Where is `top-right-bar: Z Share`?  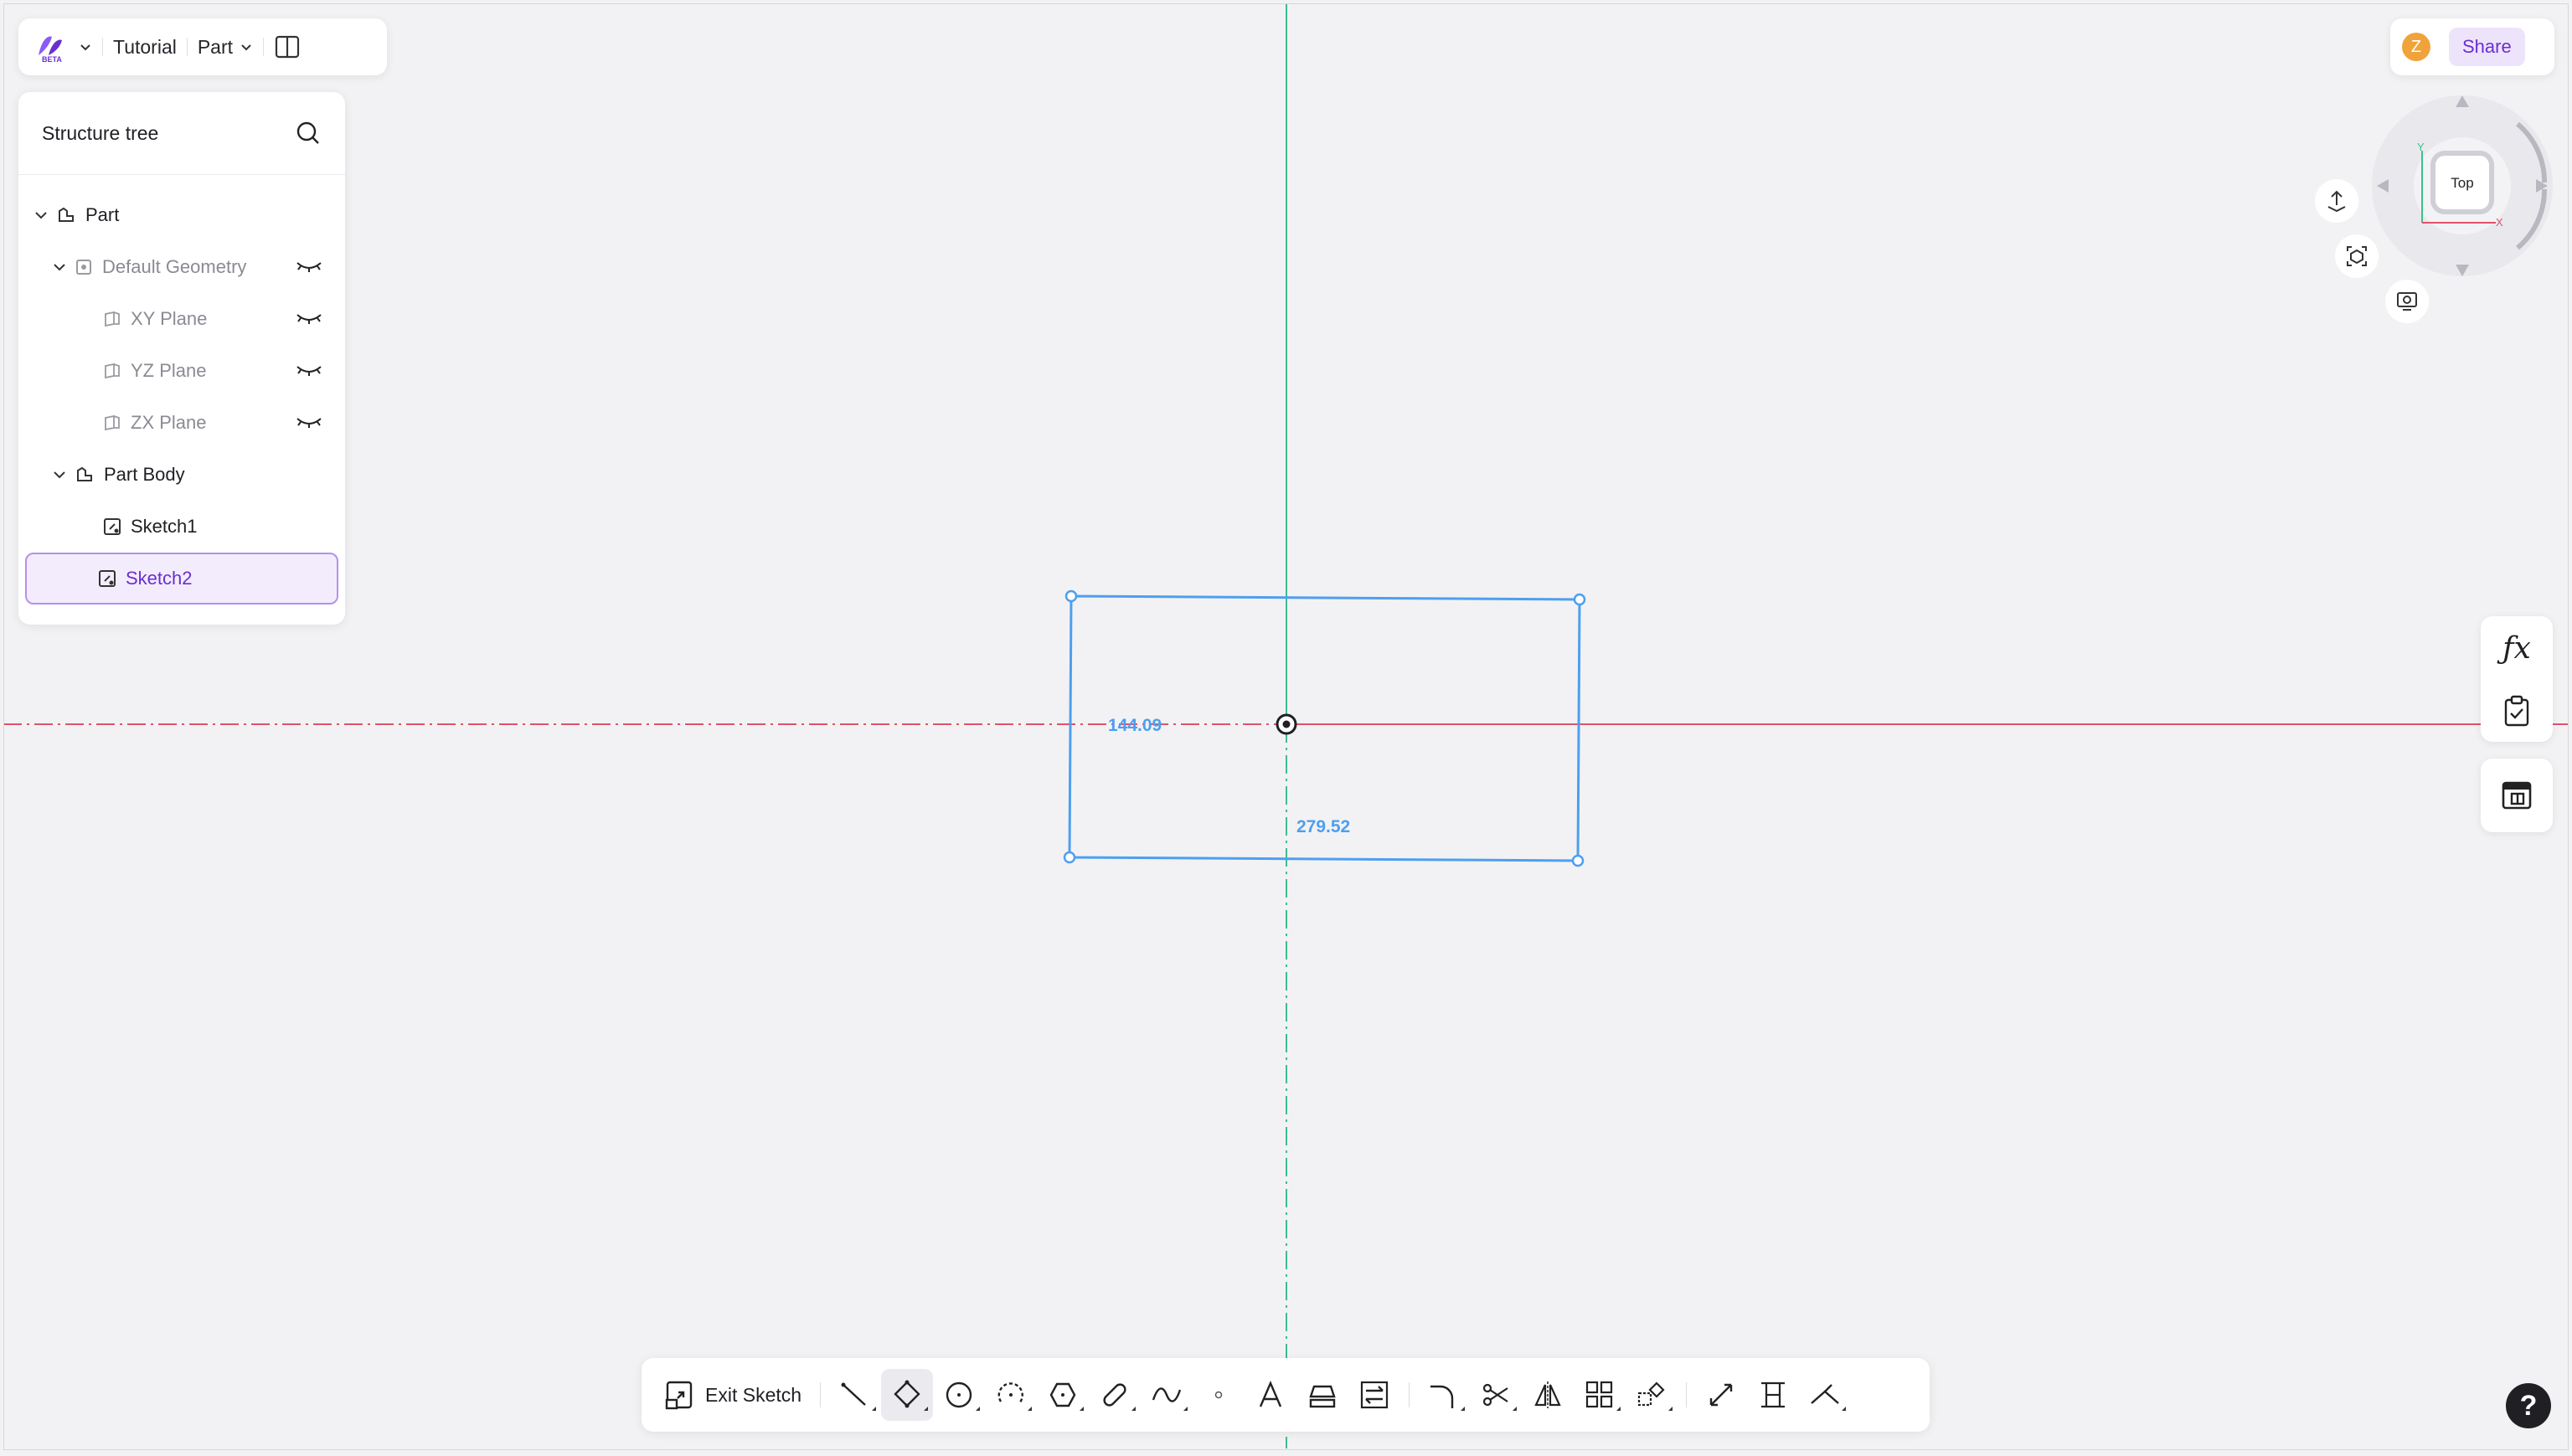
top-right-bar: Z Share is located at coordinates (2472, 46).